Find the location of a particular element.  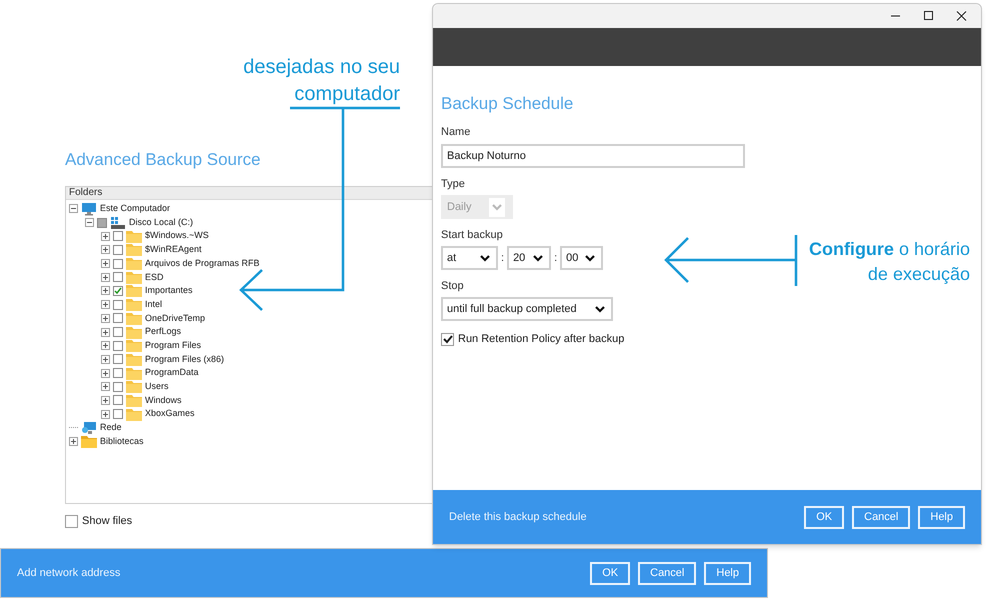

tree-item: Program Files is located at coordinates (173, 345).